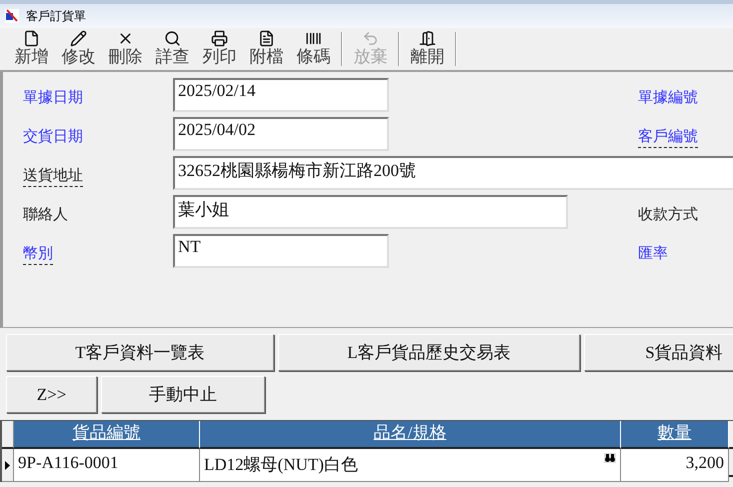 This screenshot has height=487, width=733. Describe the element at coordinates (658, 352) in the screenshot. I see `report-button: S貨品資料` at that location.